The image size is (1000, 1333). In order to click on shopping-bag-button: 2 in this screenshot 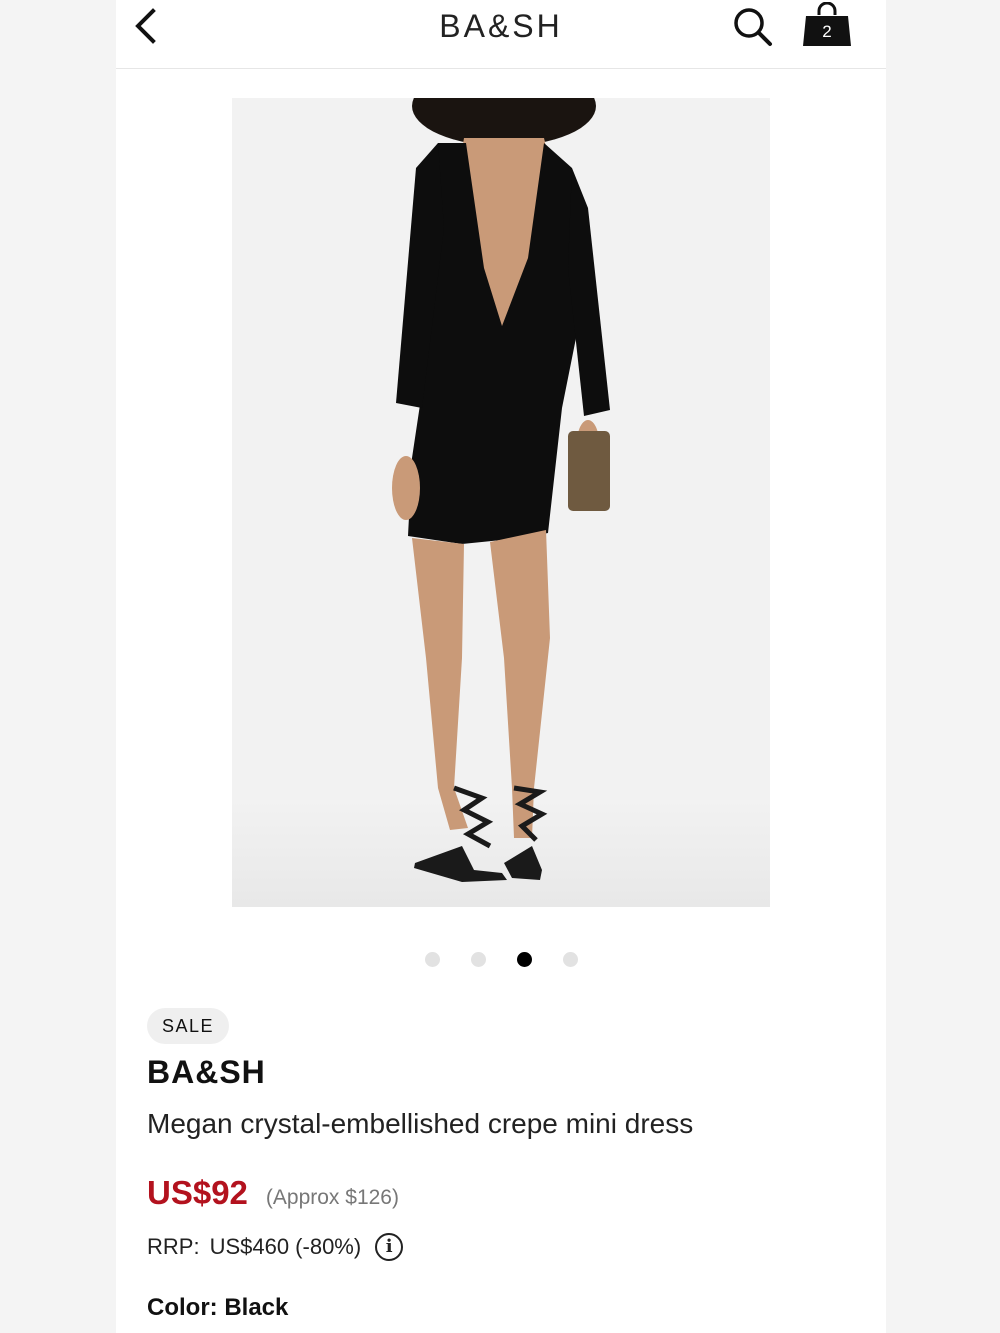, I will do `click(827, 26)`.